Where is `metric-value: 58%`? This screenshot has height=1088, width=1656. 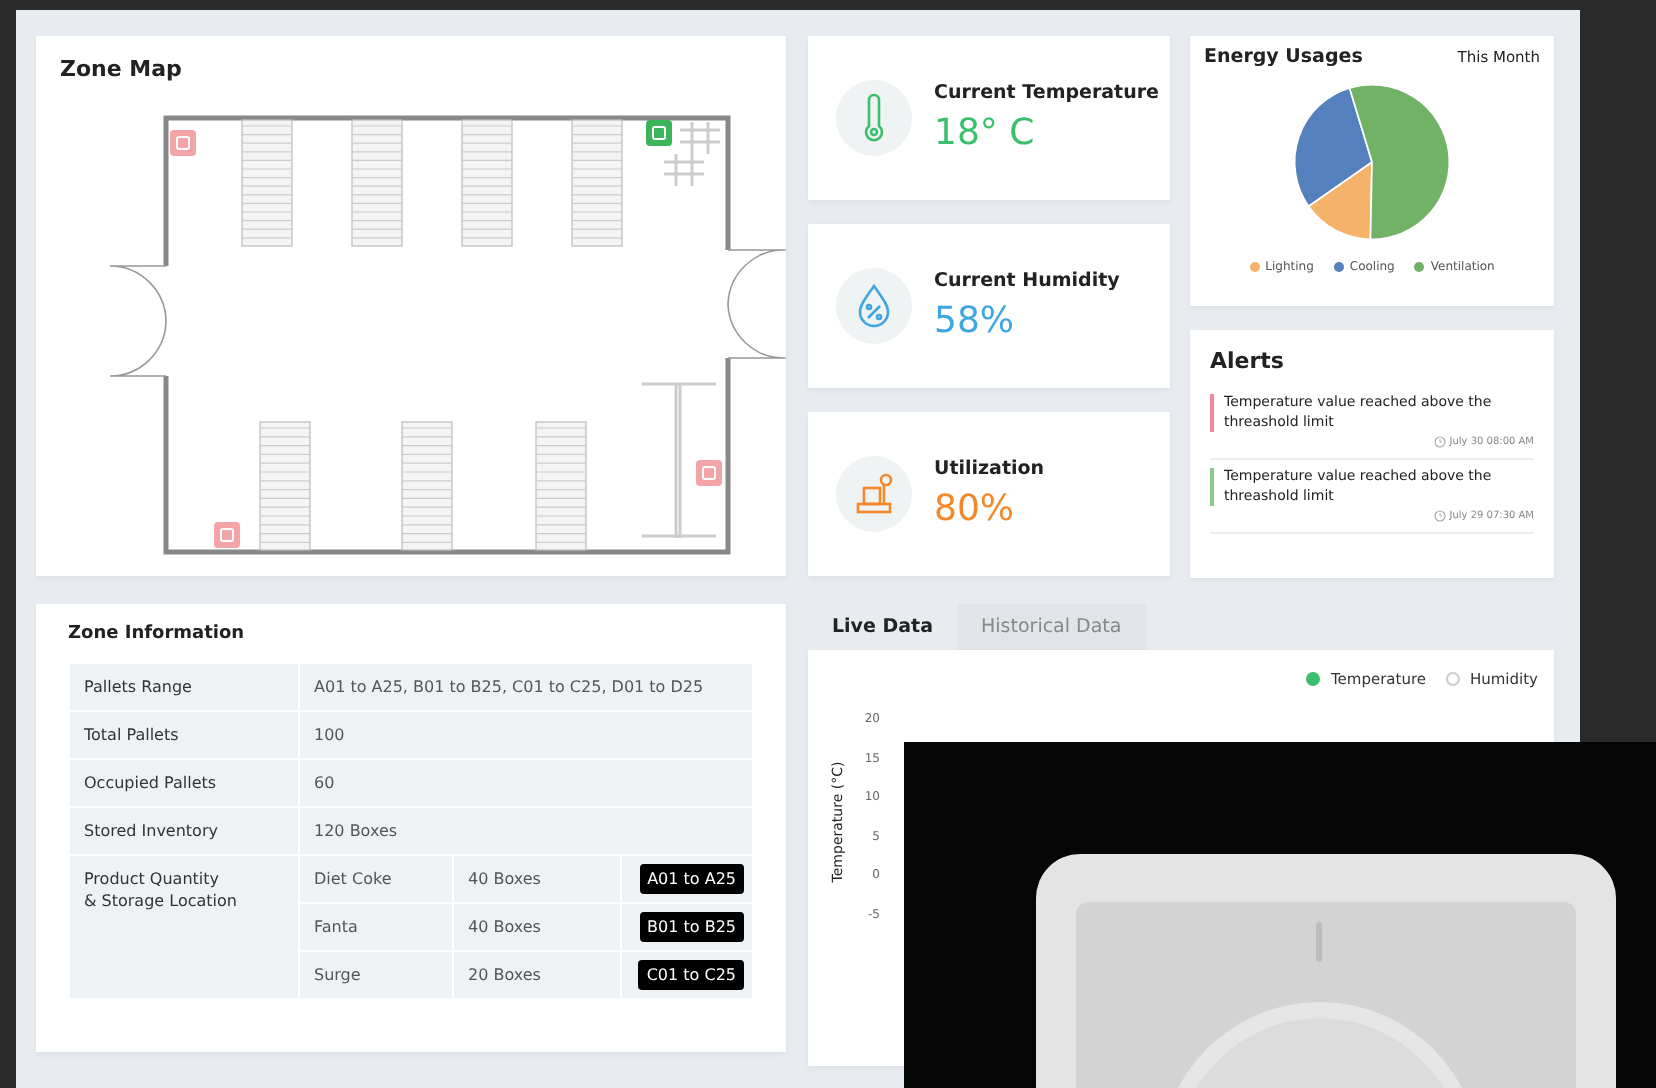
metric-value: 58% is located at coordinates (975, 321).